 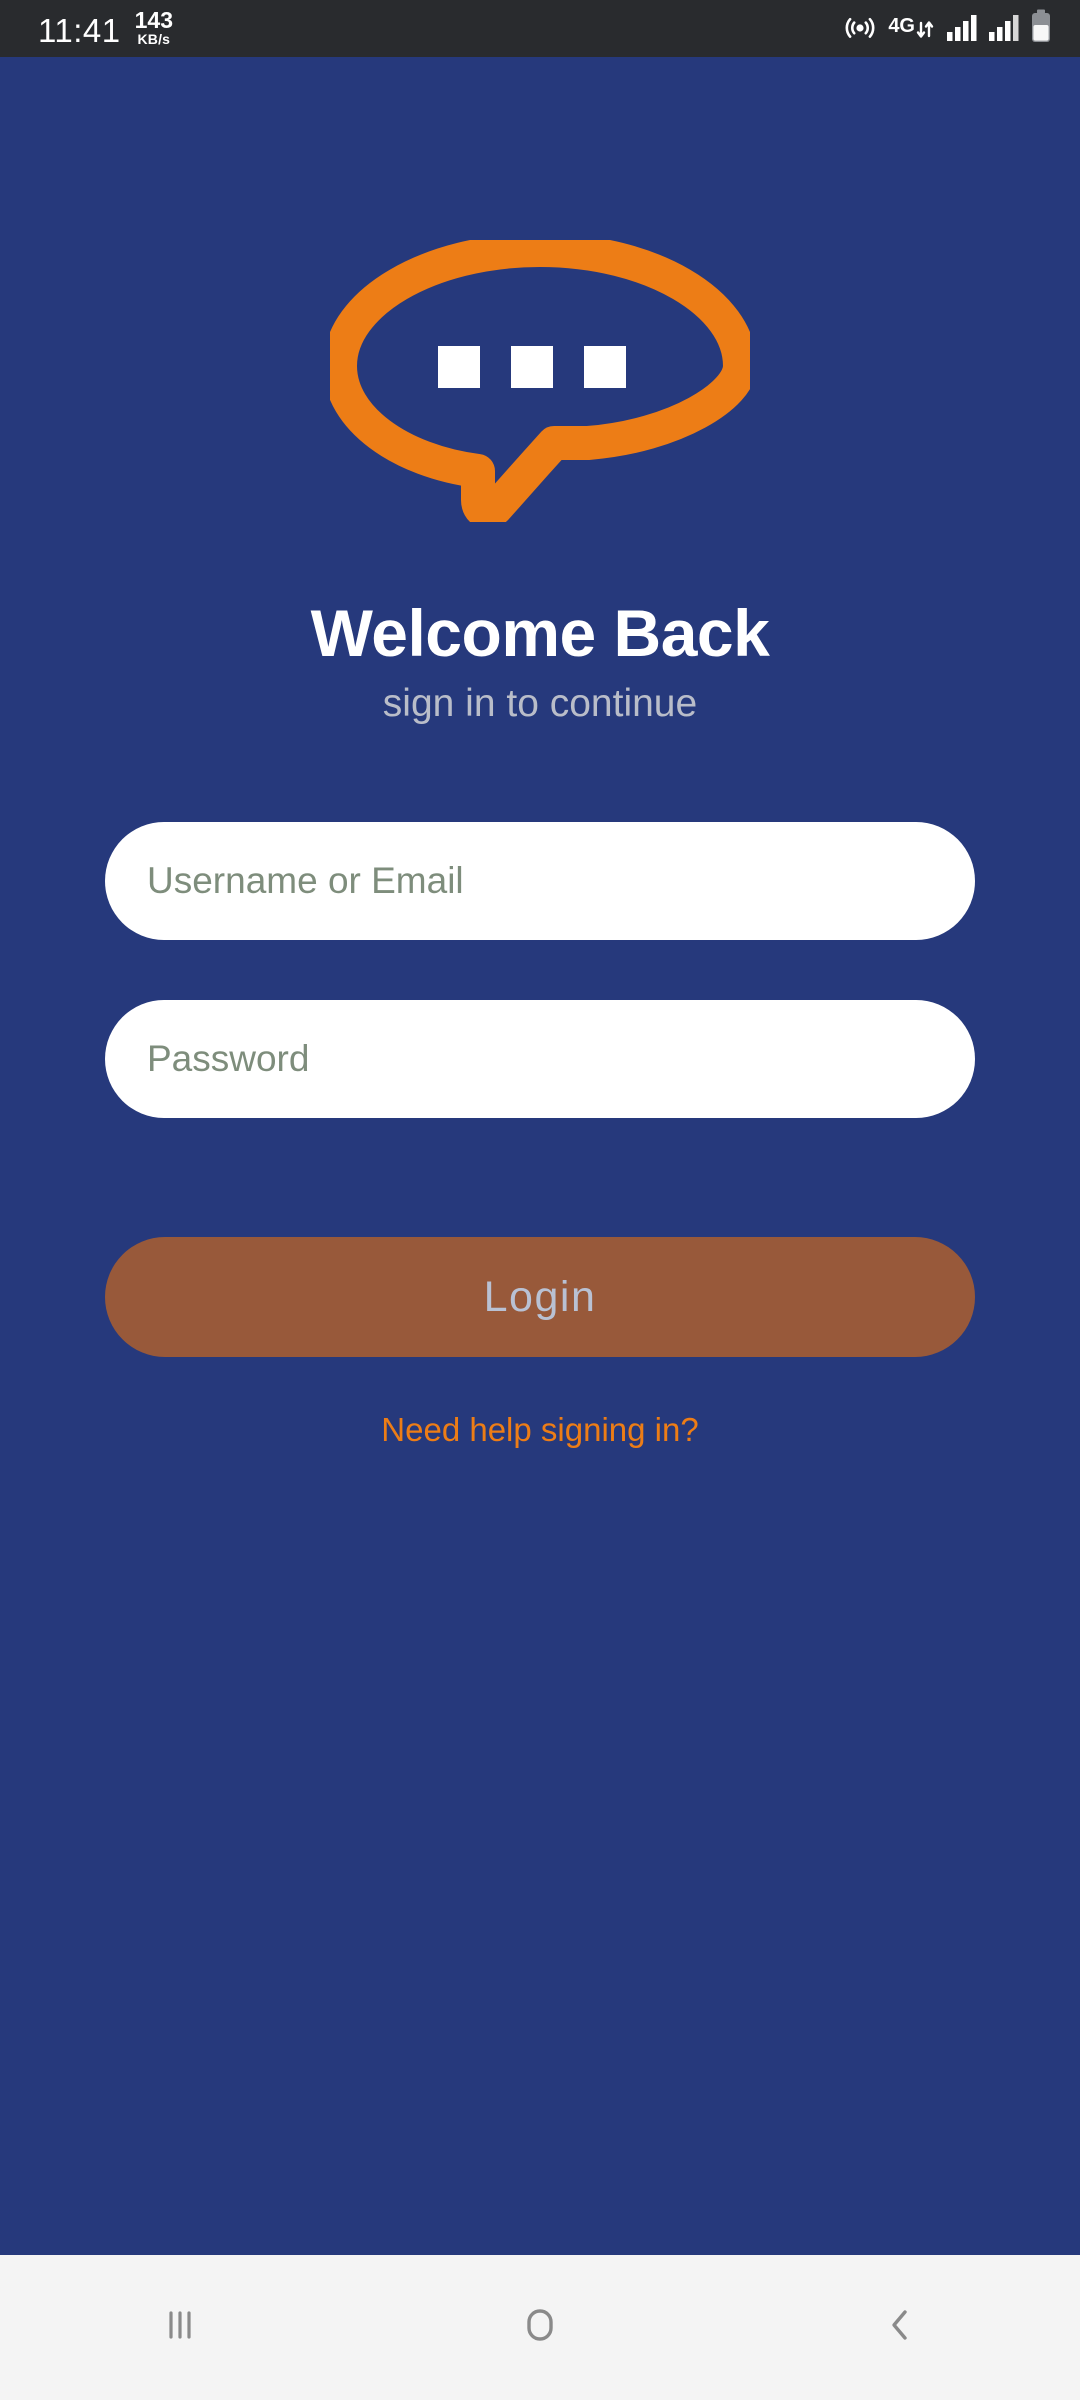 I want to click on login-button: Login, so click(x=540, y=1297).